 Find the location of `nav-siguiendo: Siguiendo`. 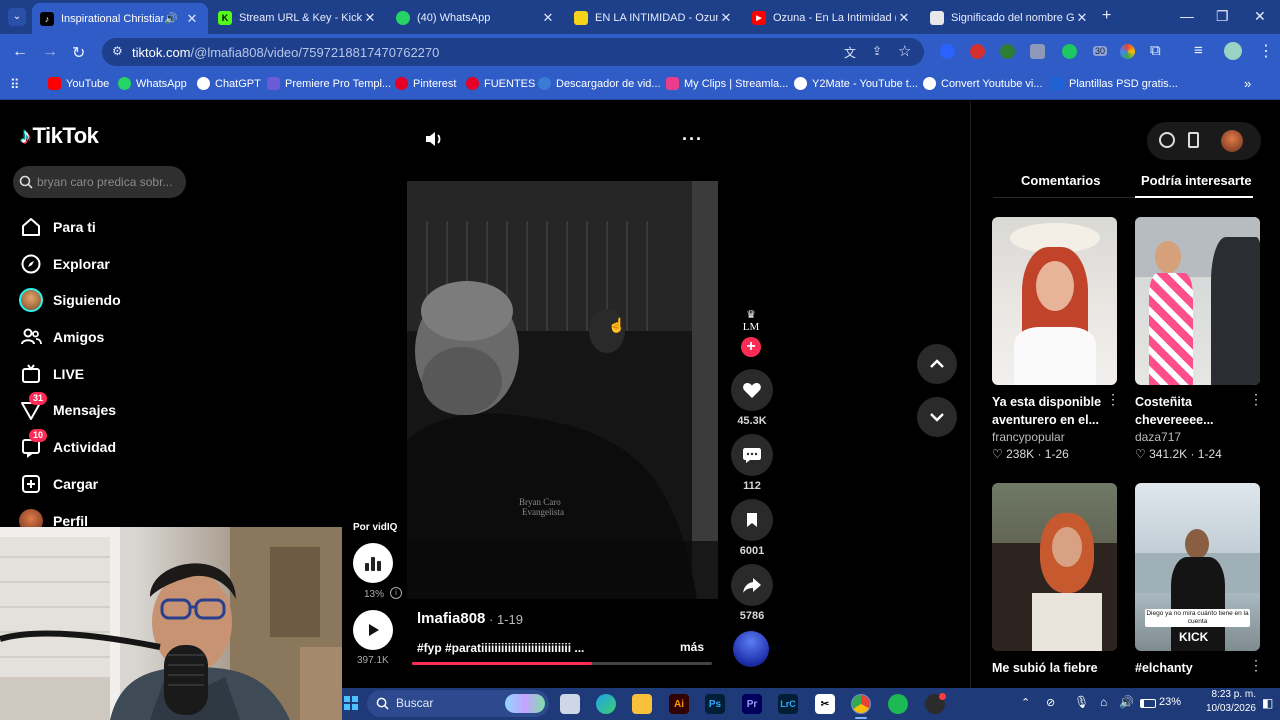

nav-siguiendo: Siguiendo is located at coordinates (70, 300).